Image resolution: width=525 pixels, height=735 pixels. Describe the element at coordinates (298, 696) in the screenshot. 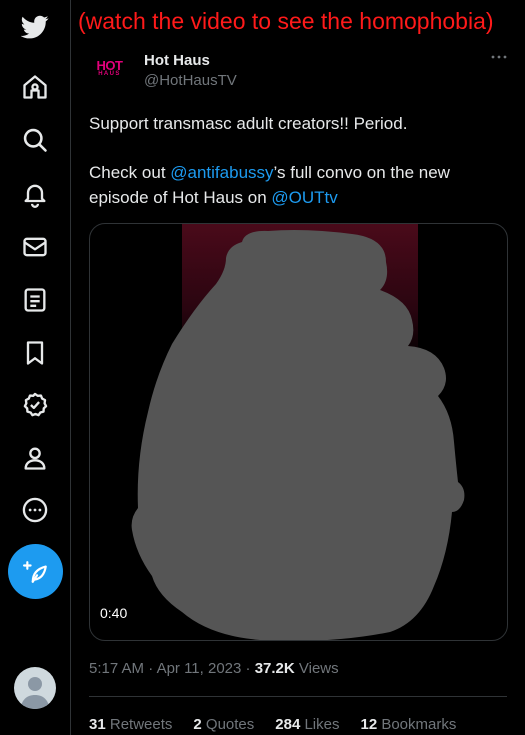

I see `divider` at that location.